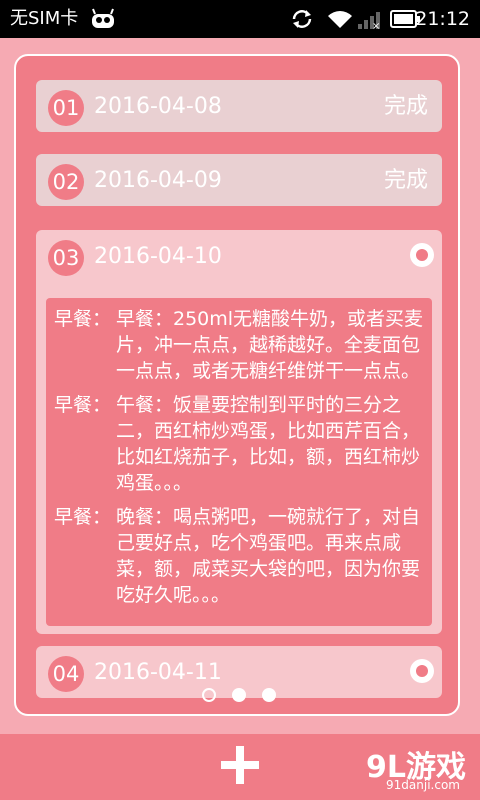 This screenshot has height=800, width=480. What do you see at coordinates (66, 674) in the screenshot?
I see `item-number-badge: 04` at bounding box center [66, 674].